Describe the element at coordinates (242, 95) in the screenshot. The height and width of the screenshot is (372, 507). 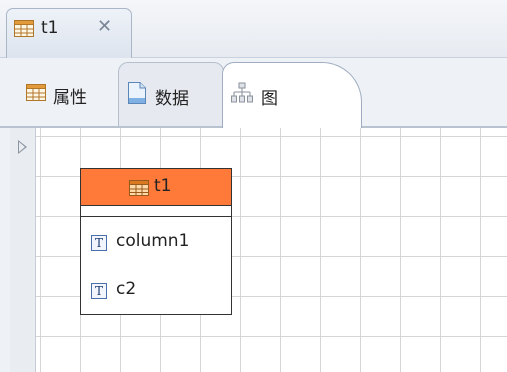
I see `hierarchy-diagram-icon` at that location.